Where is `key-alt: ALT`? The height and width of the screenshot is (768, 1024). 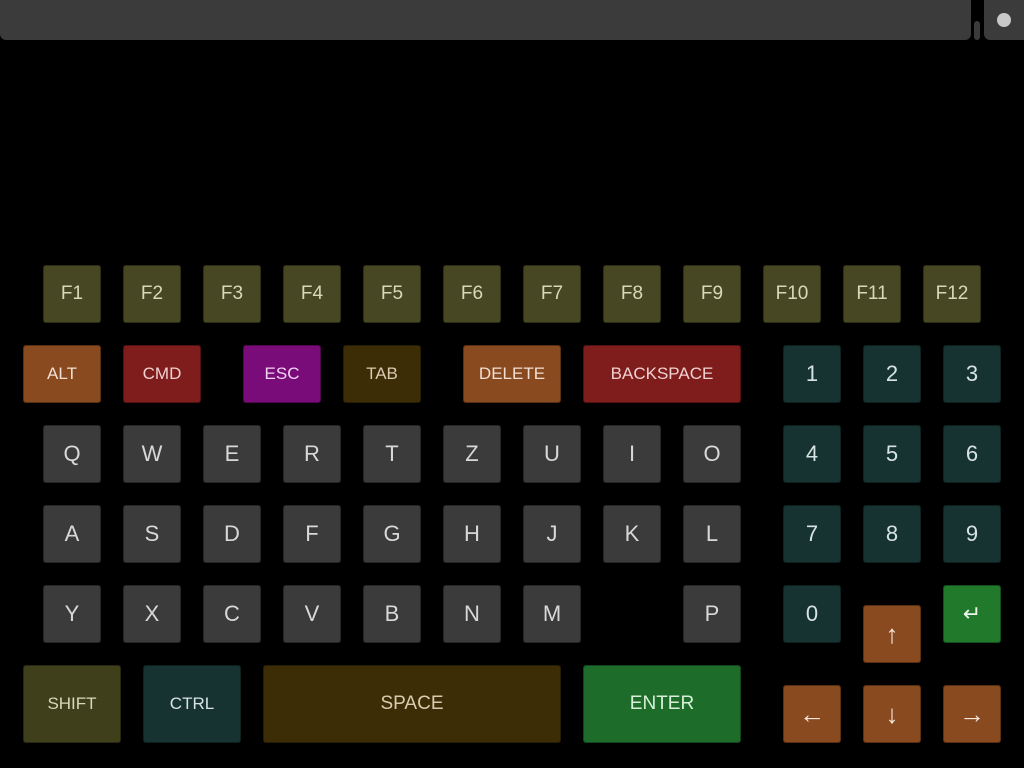 key-alt: ALT is located at coordinates (62, 374).